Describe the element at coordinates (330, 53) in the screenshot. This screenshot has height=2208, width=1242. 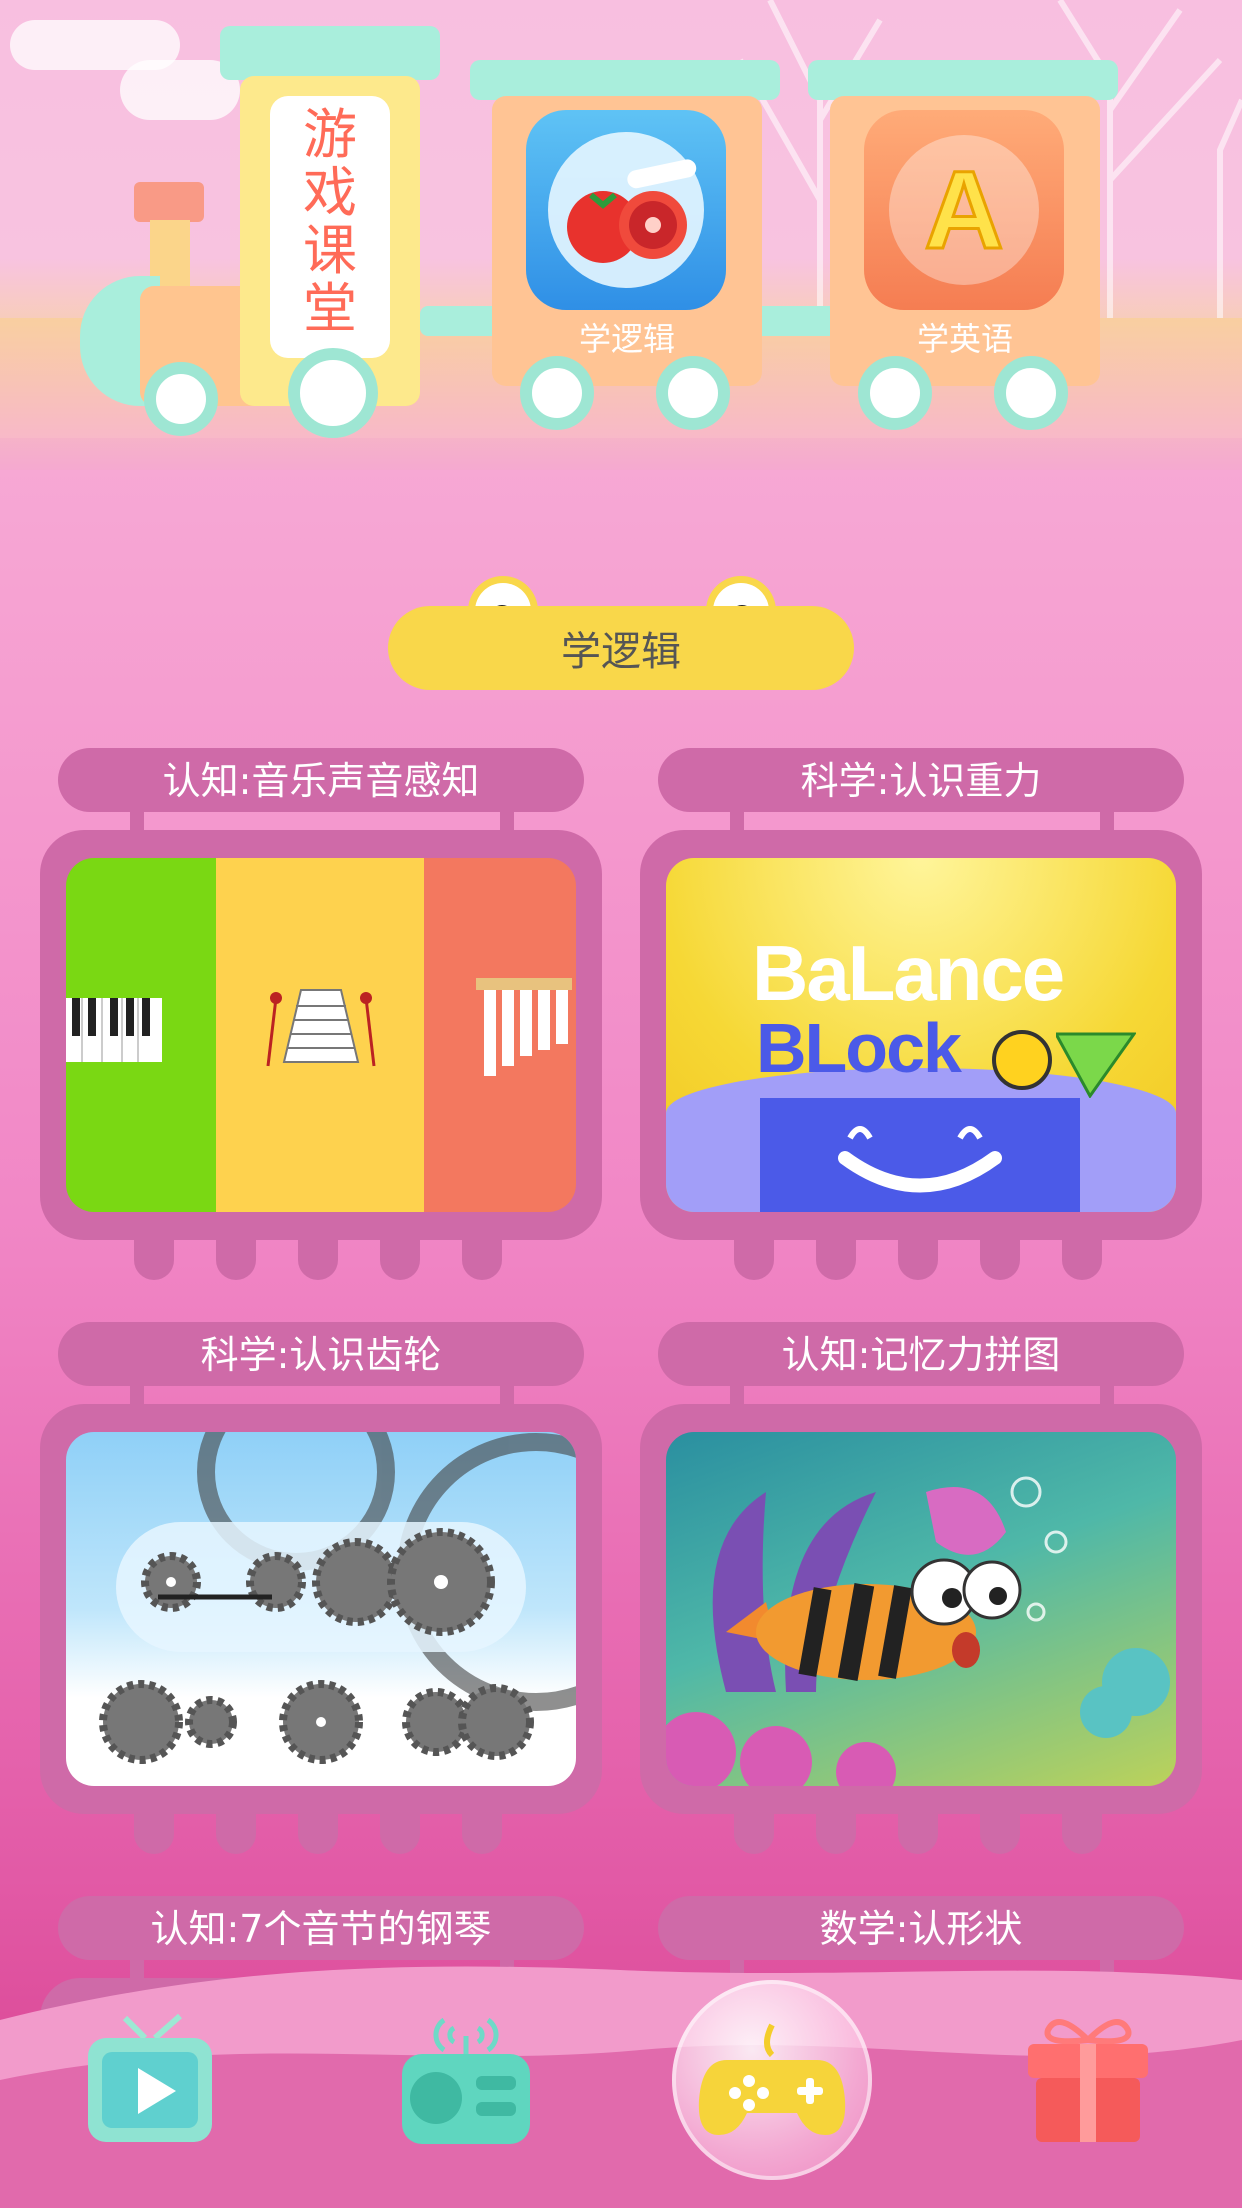
I see `locomotive-roof` at that location.